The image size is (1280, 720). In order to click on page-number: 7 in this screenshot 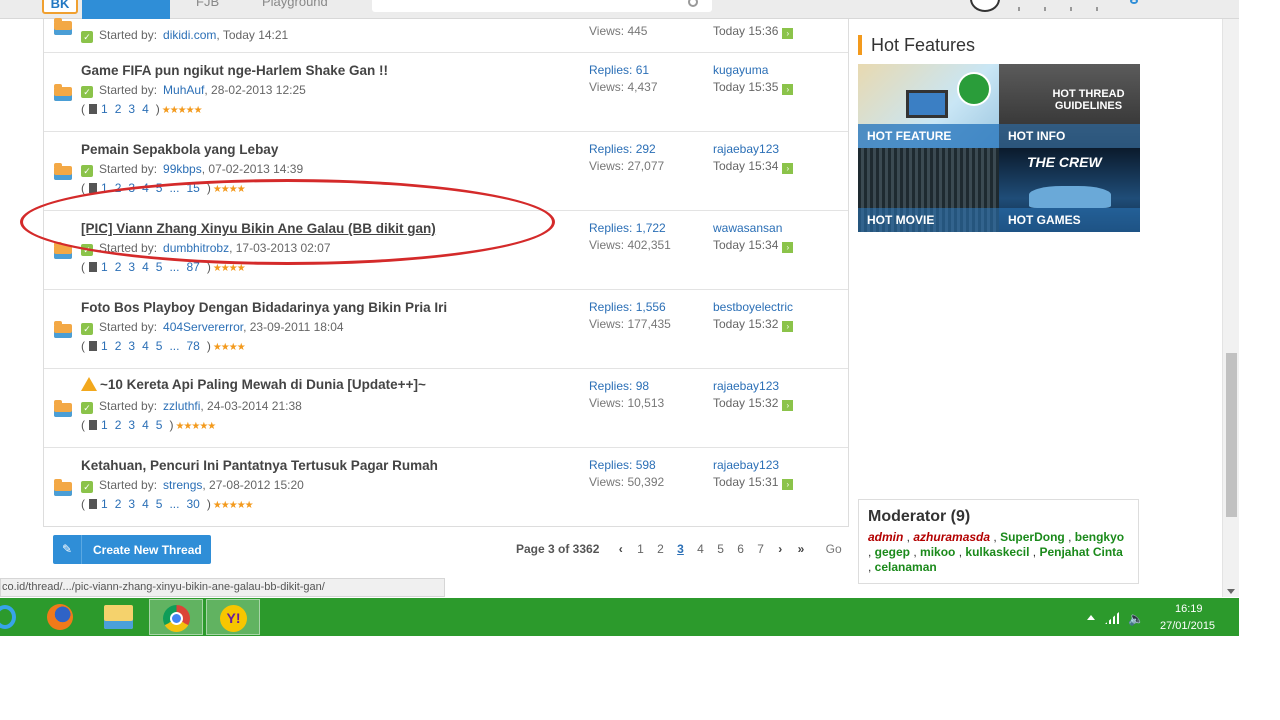, I will do `click(760, 549)`.